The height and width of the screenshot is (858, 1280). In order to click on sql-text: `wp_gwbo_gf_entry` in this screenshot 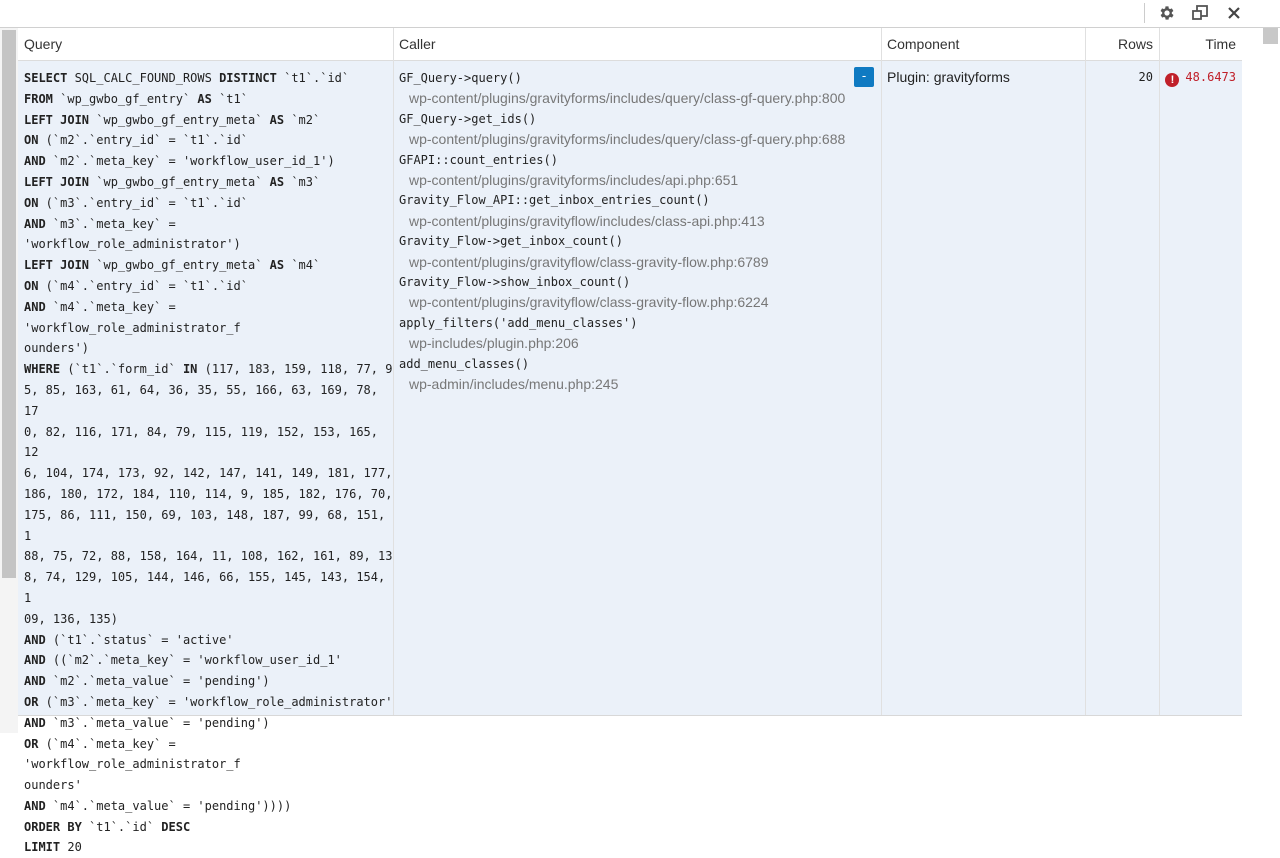, I will do `click(125, 98)`.